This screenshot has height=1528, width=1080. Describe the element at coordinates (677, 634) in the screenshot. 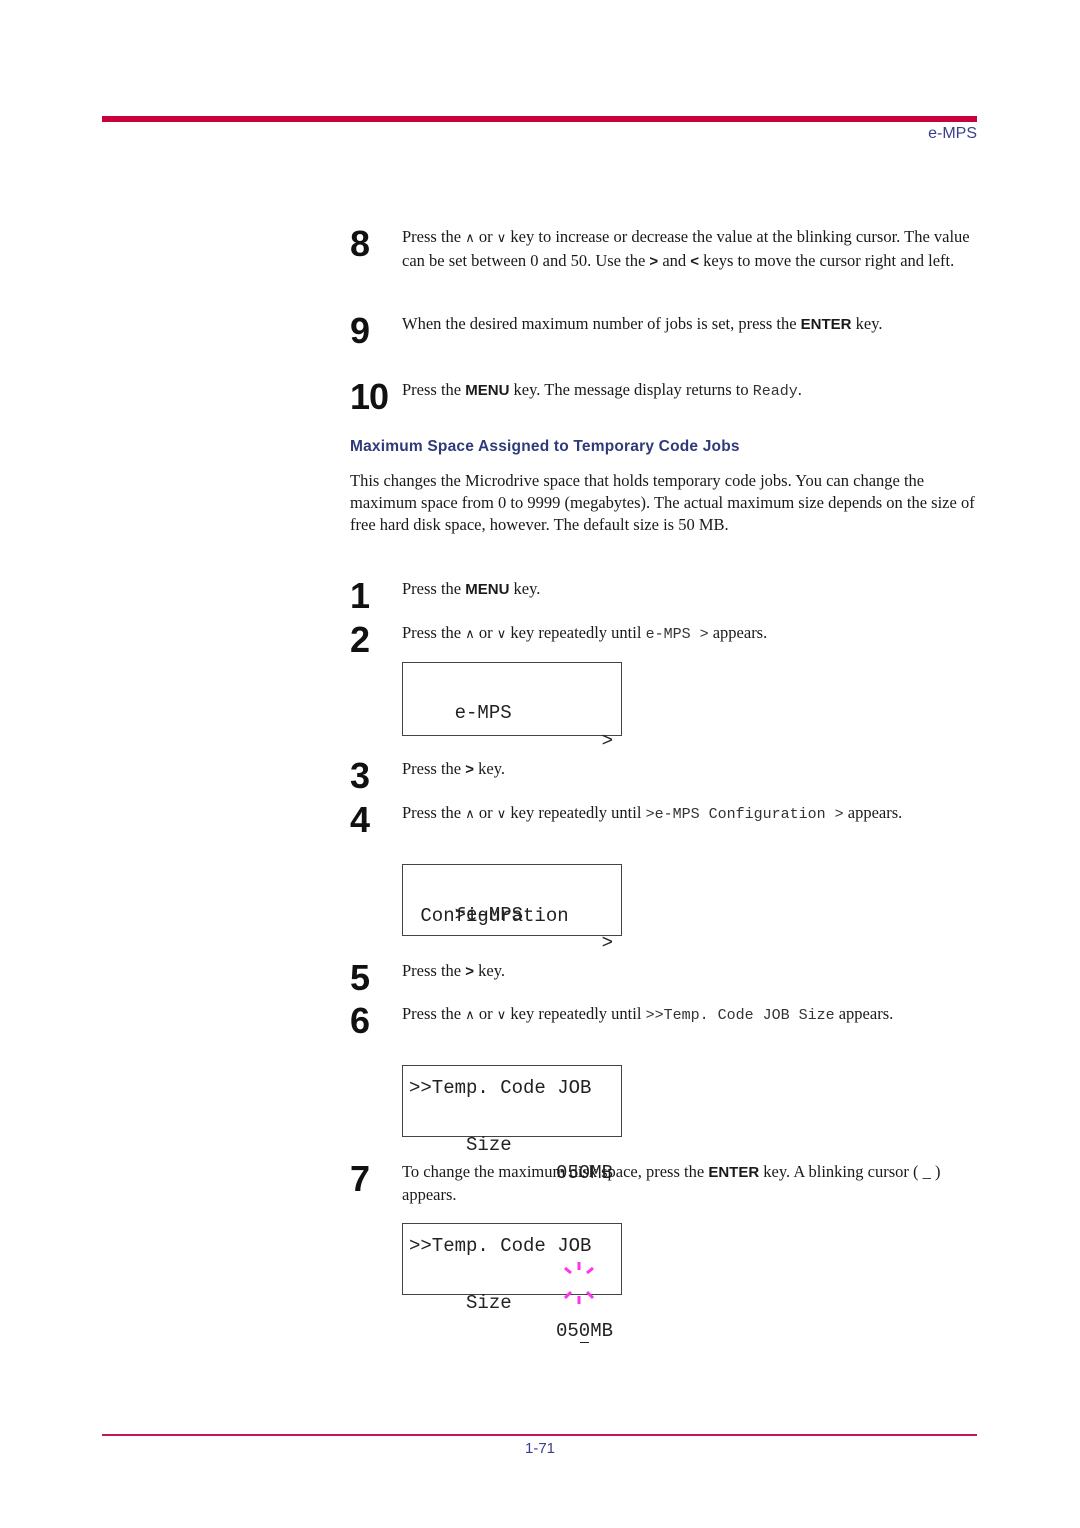

I see `display-message: e-MPS >` at that location.